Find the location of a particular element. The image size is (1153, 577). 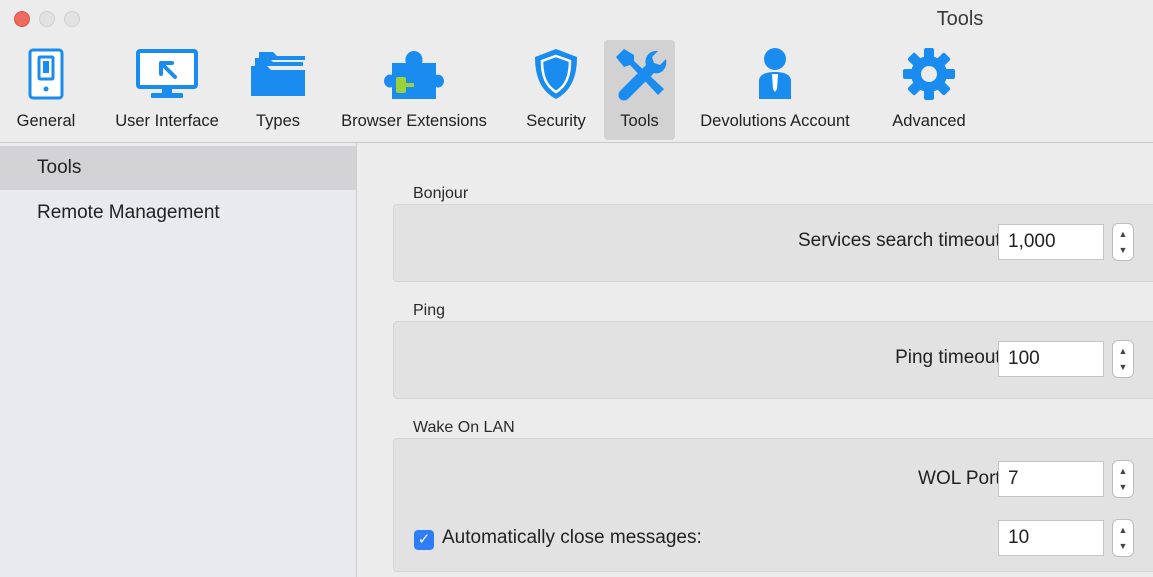

group-title-bonjour: Bonjour is located at coordinates (441, 193).